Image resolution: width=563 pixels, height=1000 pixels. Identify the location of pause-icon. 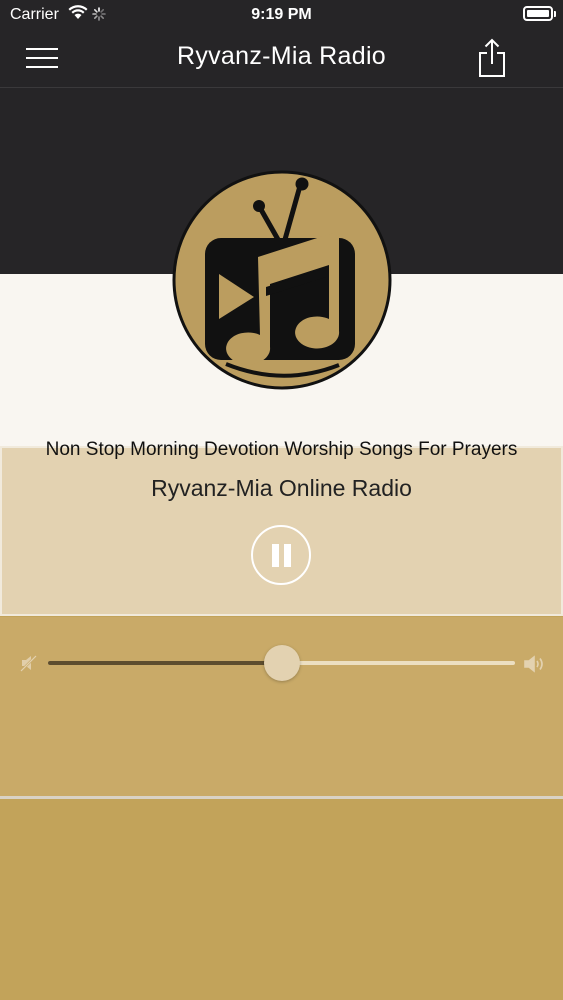
(275, 555).